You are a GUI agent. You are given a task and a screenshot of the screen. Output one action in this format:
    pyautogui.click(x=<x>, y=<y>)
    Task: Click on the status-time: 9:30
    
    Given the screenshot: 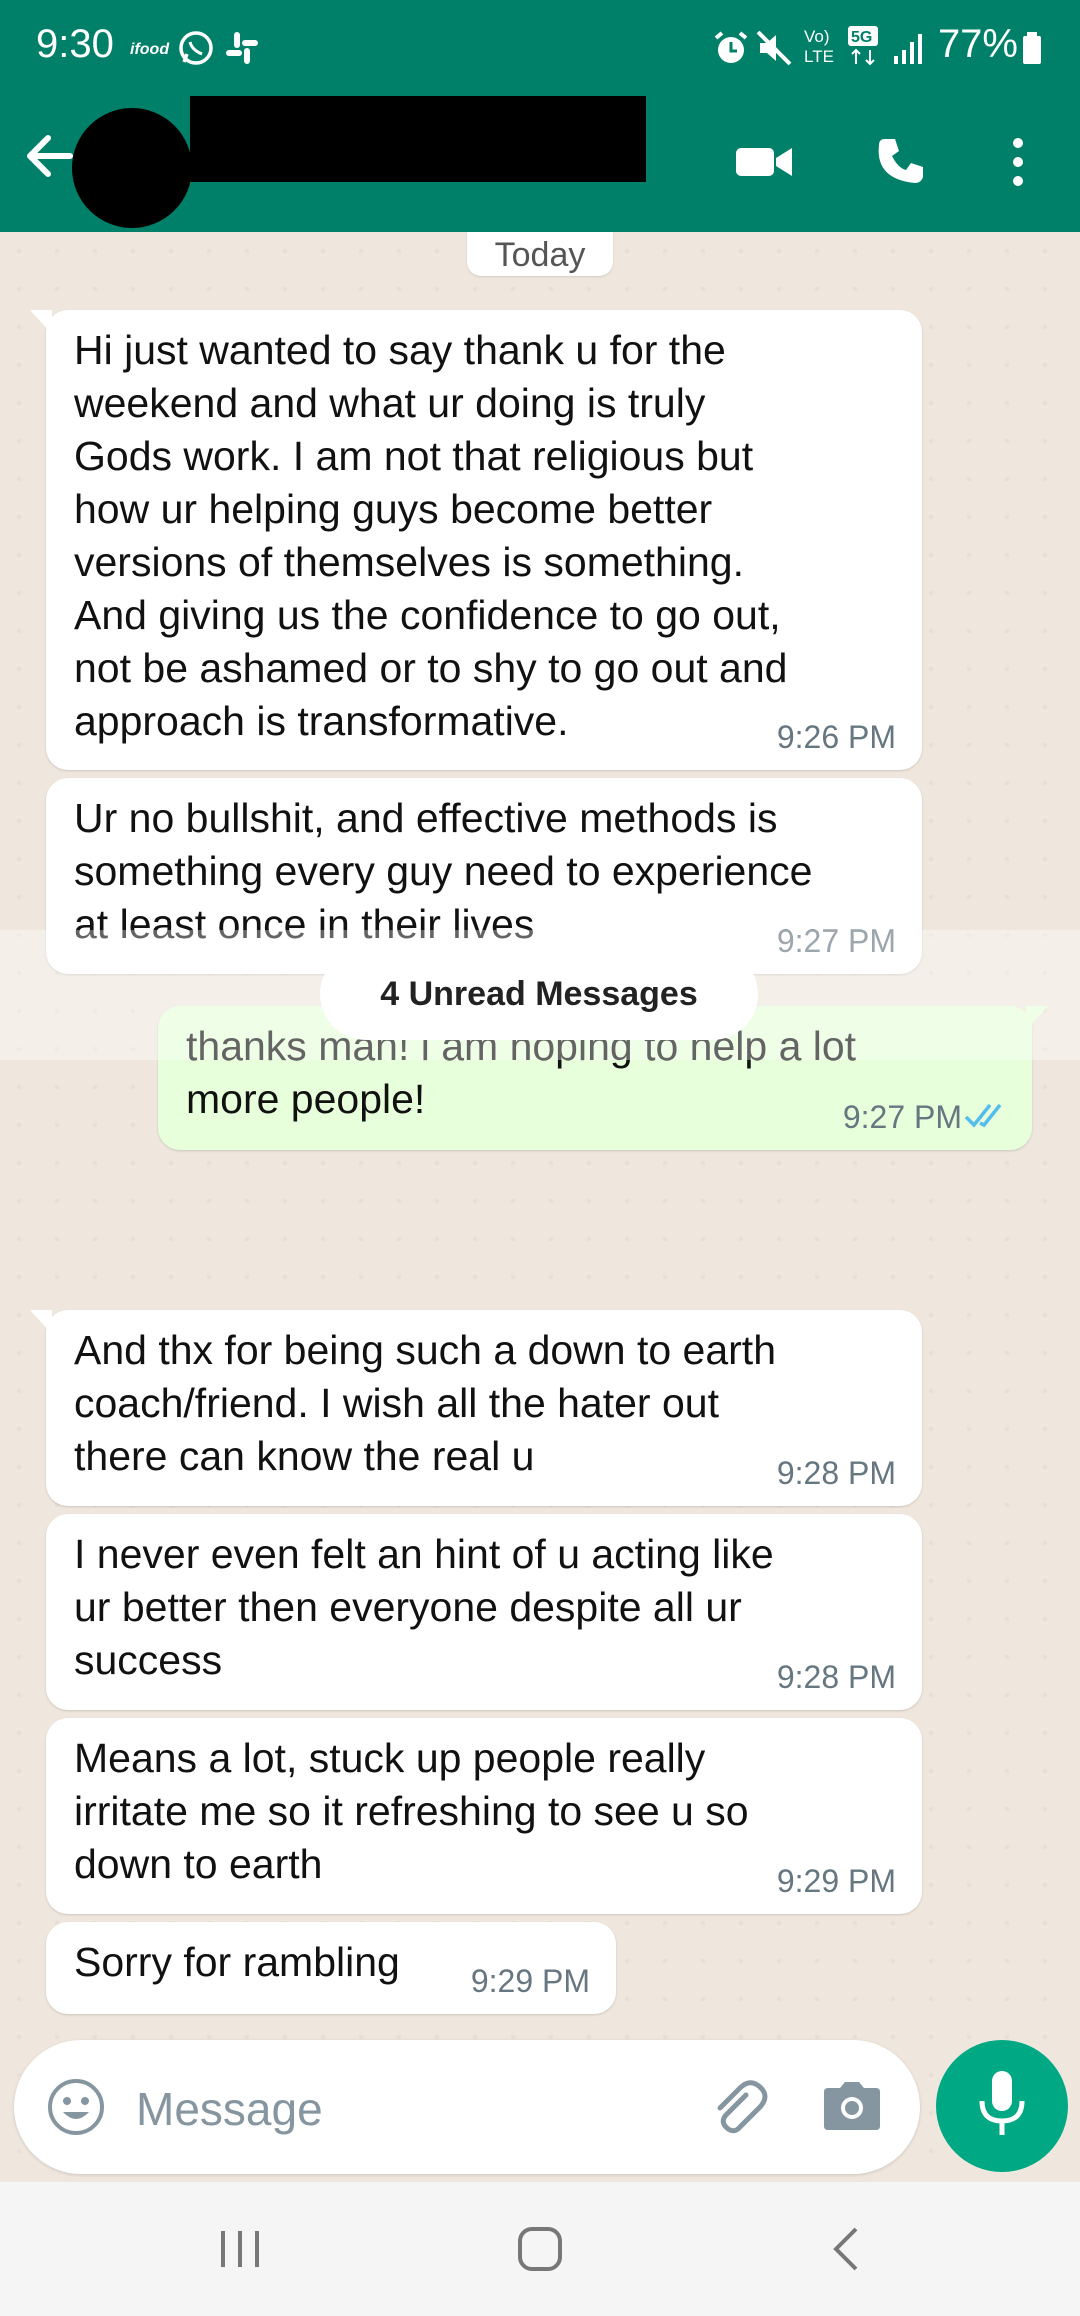 What is the action you would take?
    pyautogui.click(x=75, y=44)
    